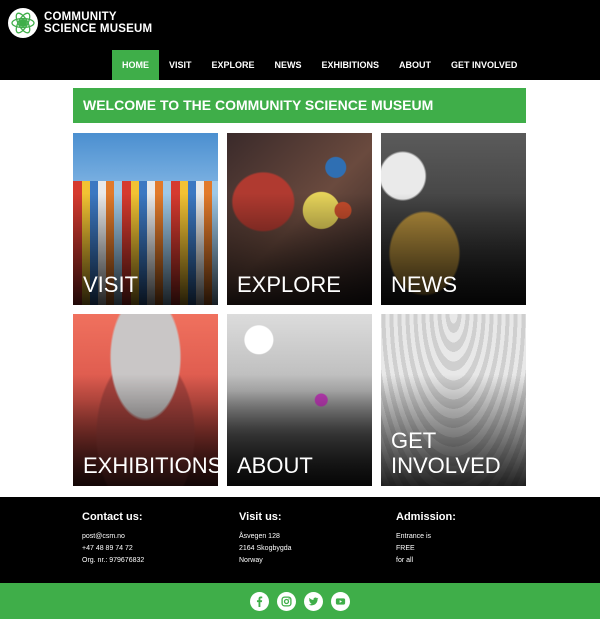  Describe the element at coordinates (251, 560) in the screenshot. I see `footer-address-country: Norway` at that location.